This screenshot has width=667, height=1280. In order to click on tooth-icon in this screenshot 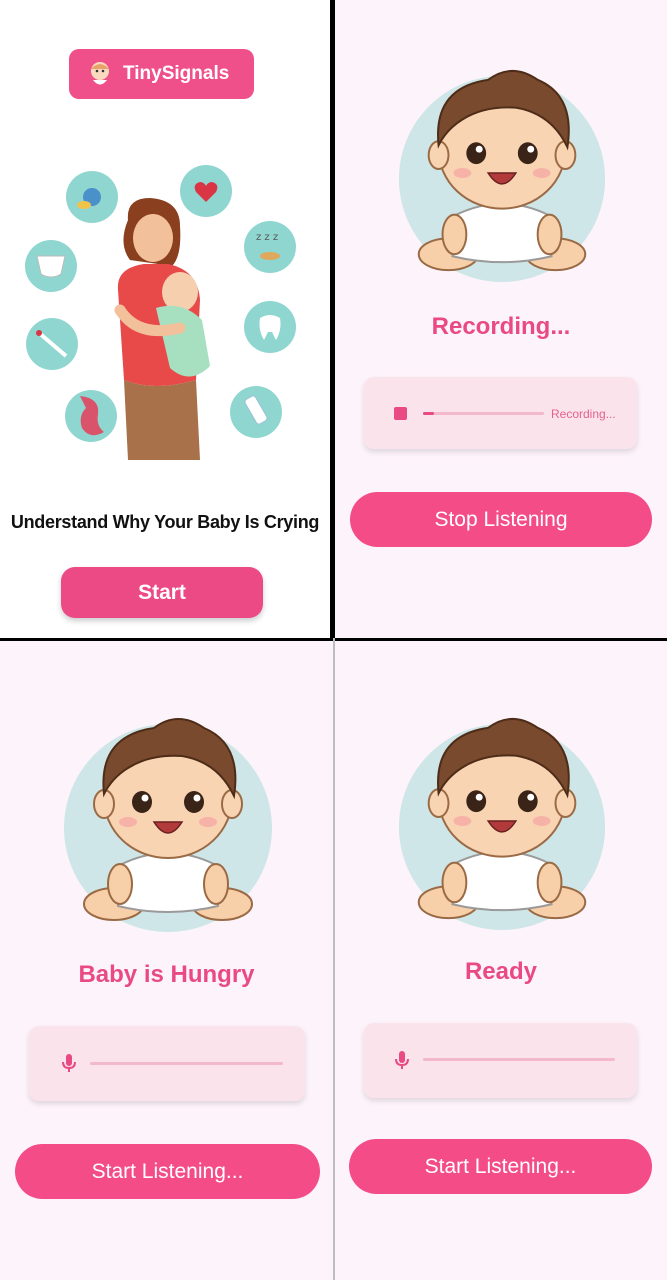, I will do `click(270, 327)`.